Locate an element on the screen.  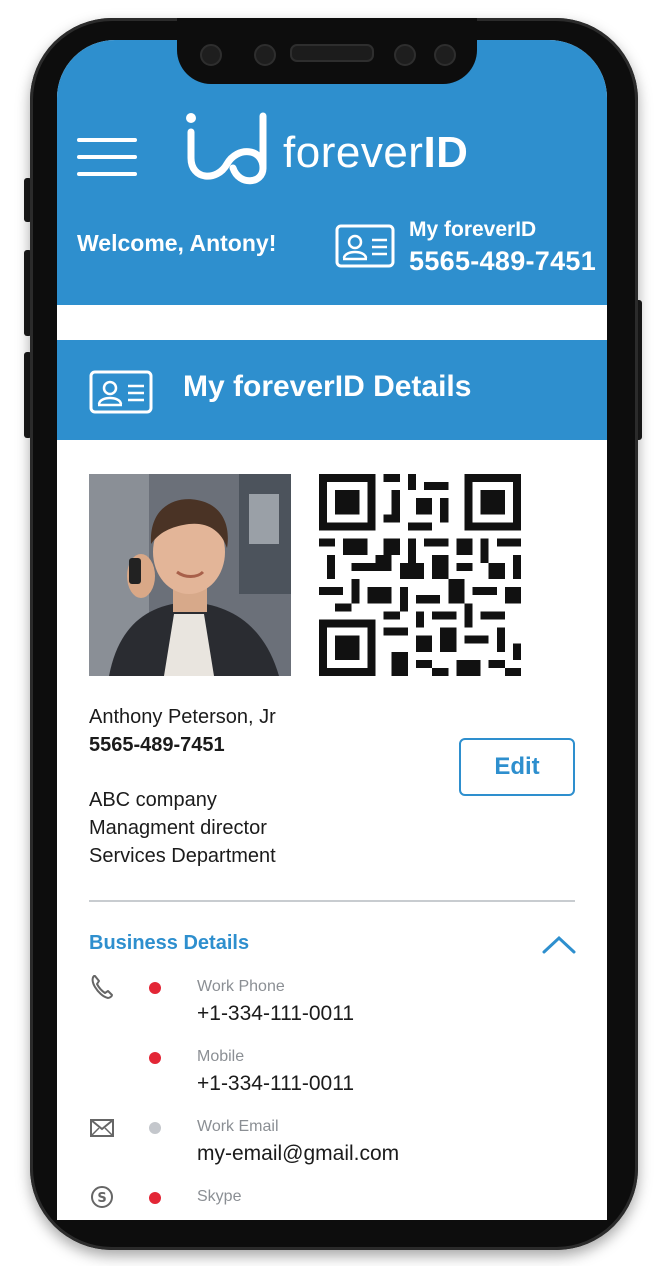
speaker-grille is located at coordinates (332, 53).